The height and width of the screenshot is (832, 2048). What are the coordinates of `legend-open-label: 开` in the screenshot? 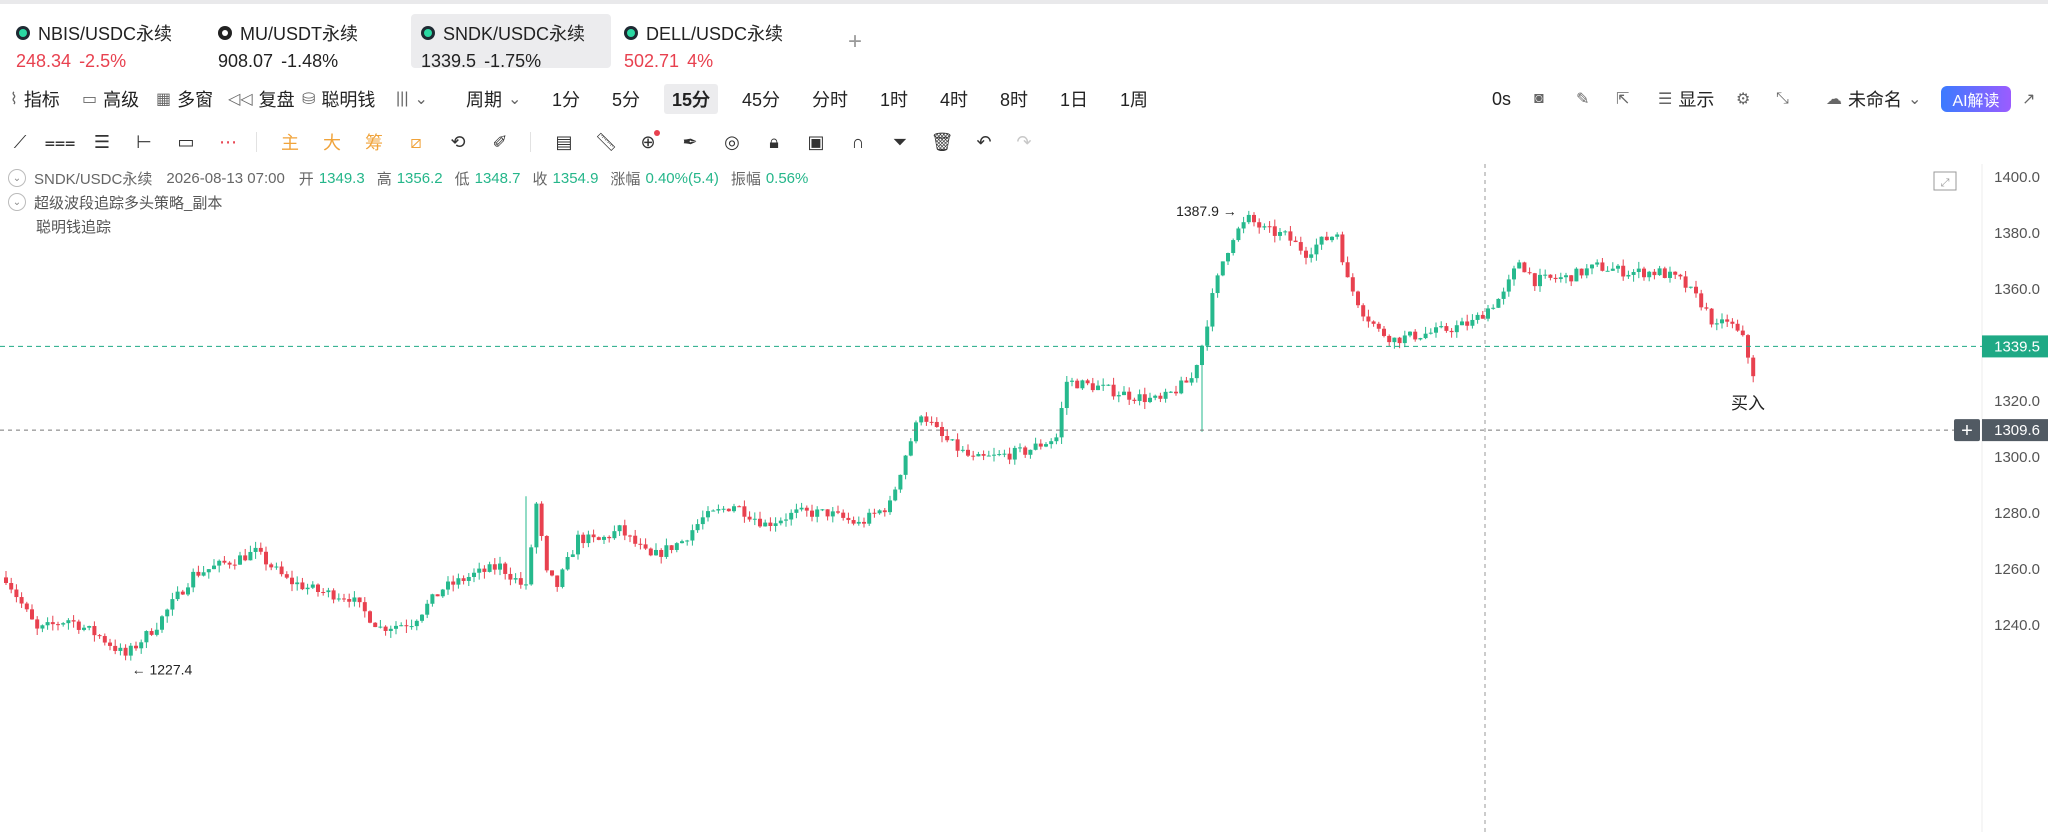 It's located at (306, 179).